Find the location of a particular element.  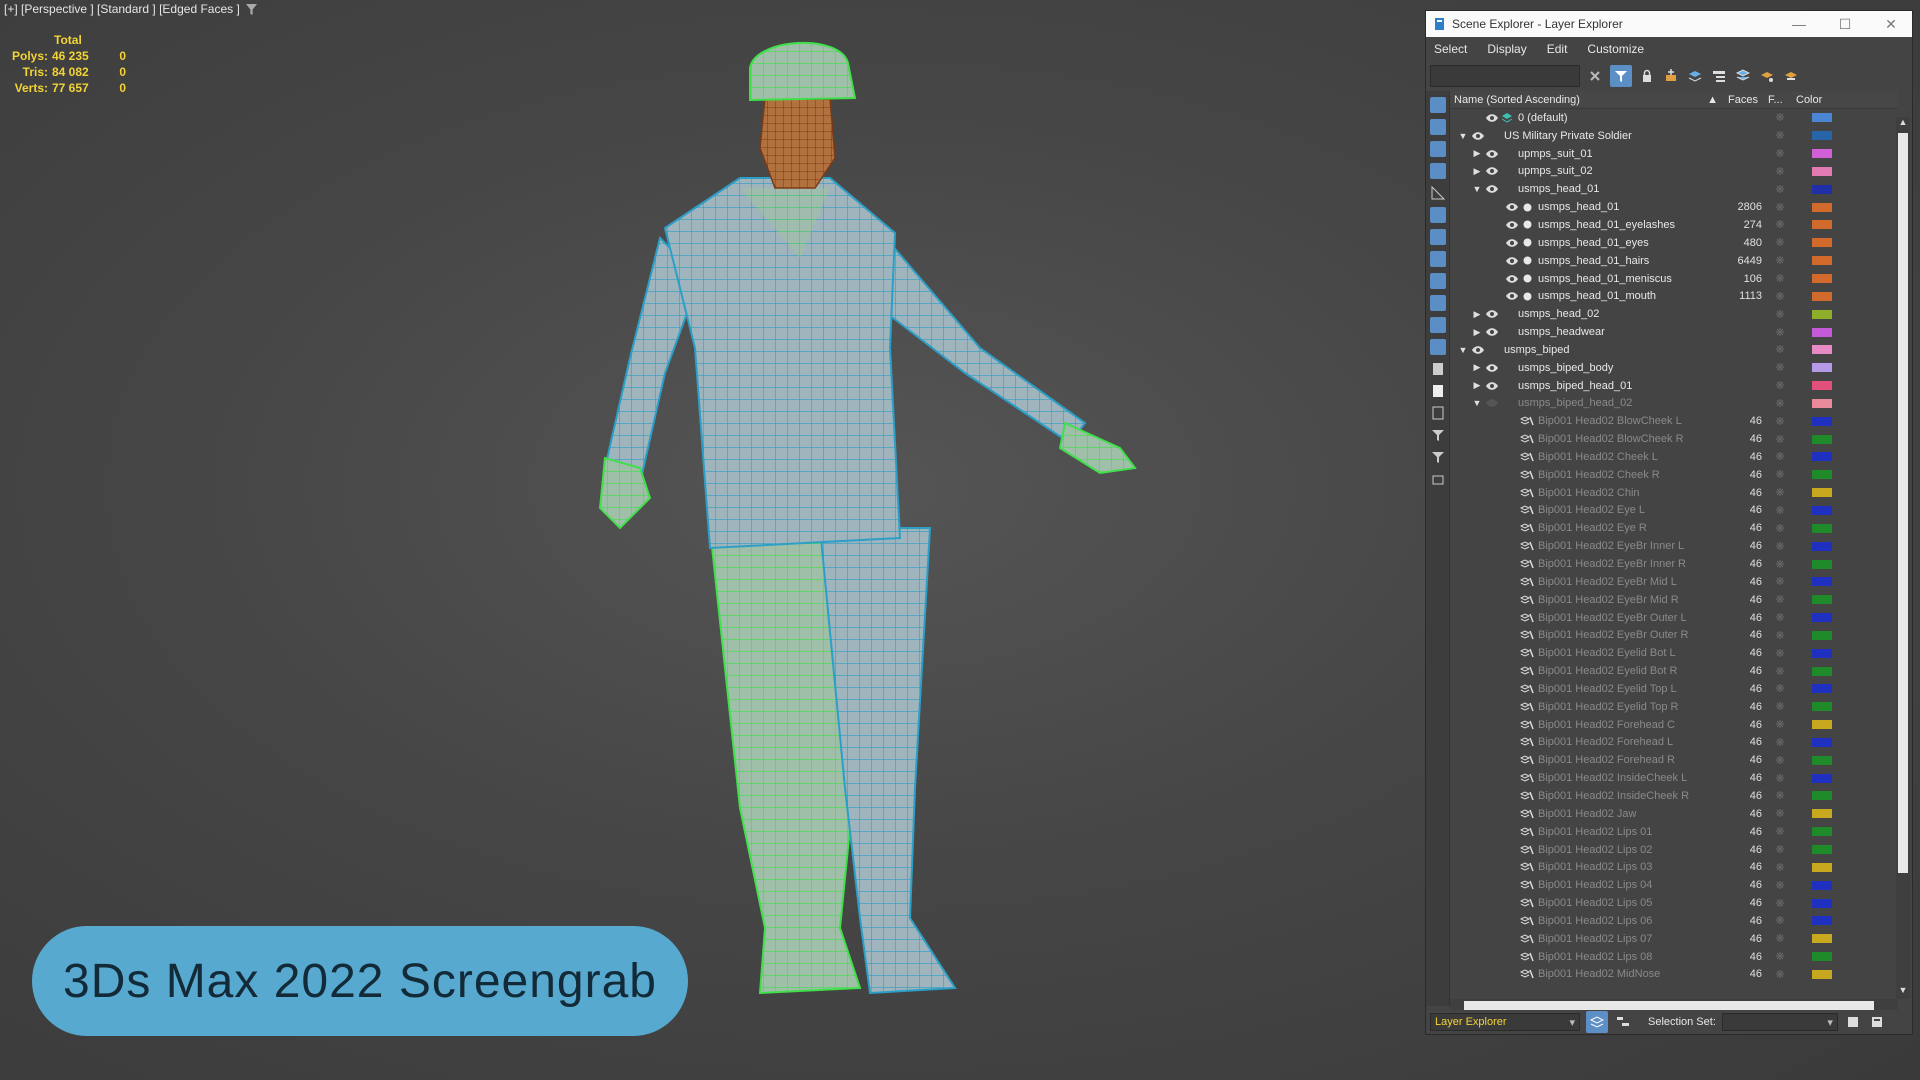

row-name-cell: ▶ usmps_biped_head_01 is located at coordinates (1584, 386).